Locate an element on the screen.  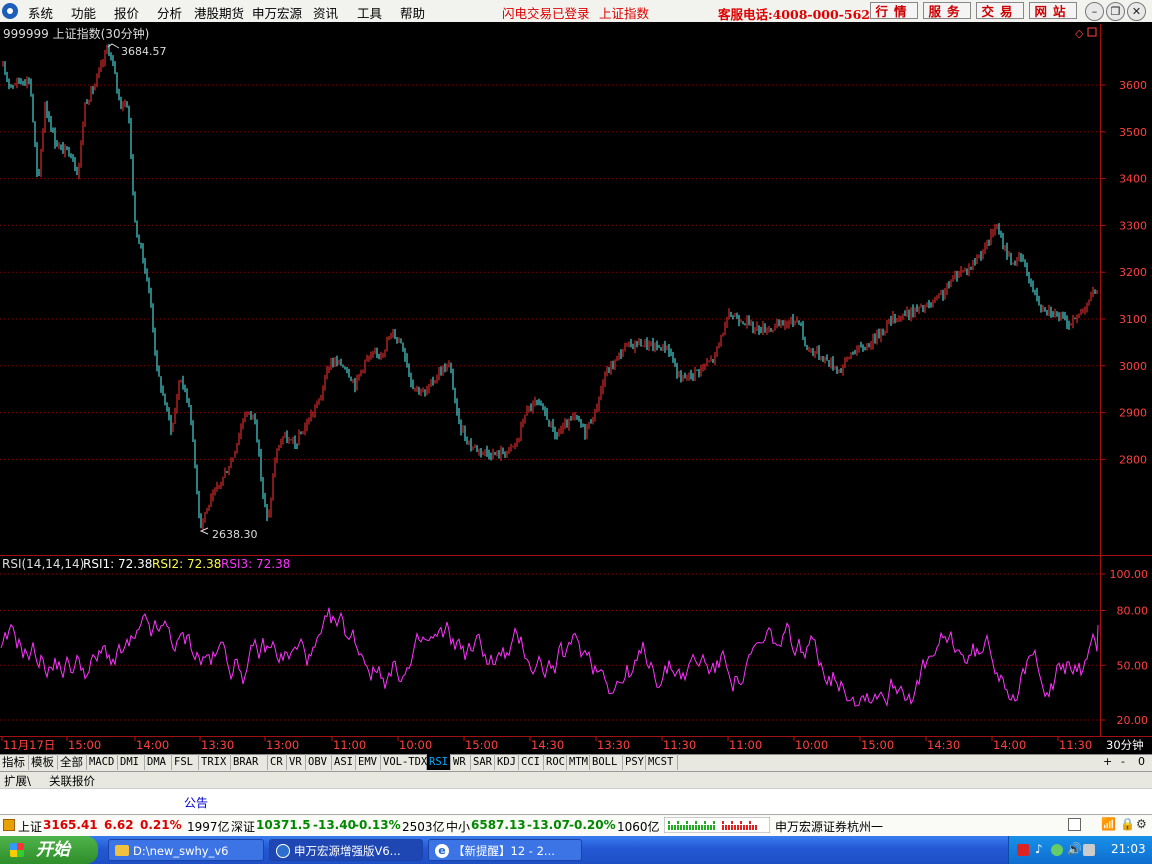
indicator-tab-psy: PSY is located at coordinates (634, 762).